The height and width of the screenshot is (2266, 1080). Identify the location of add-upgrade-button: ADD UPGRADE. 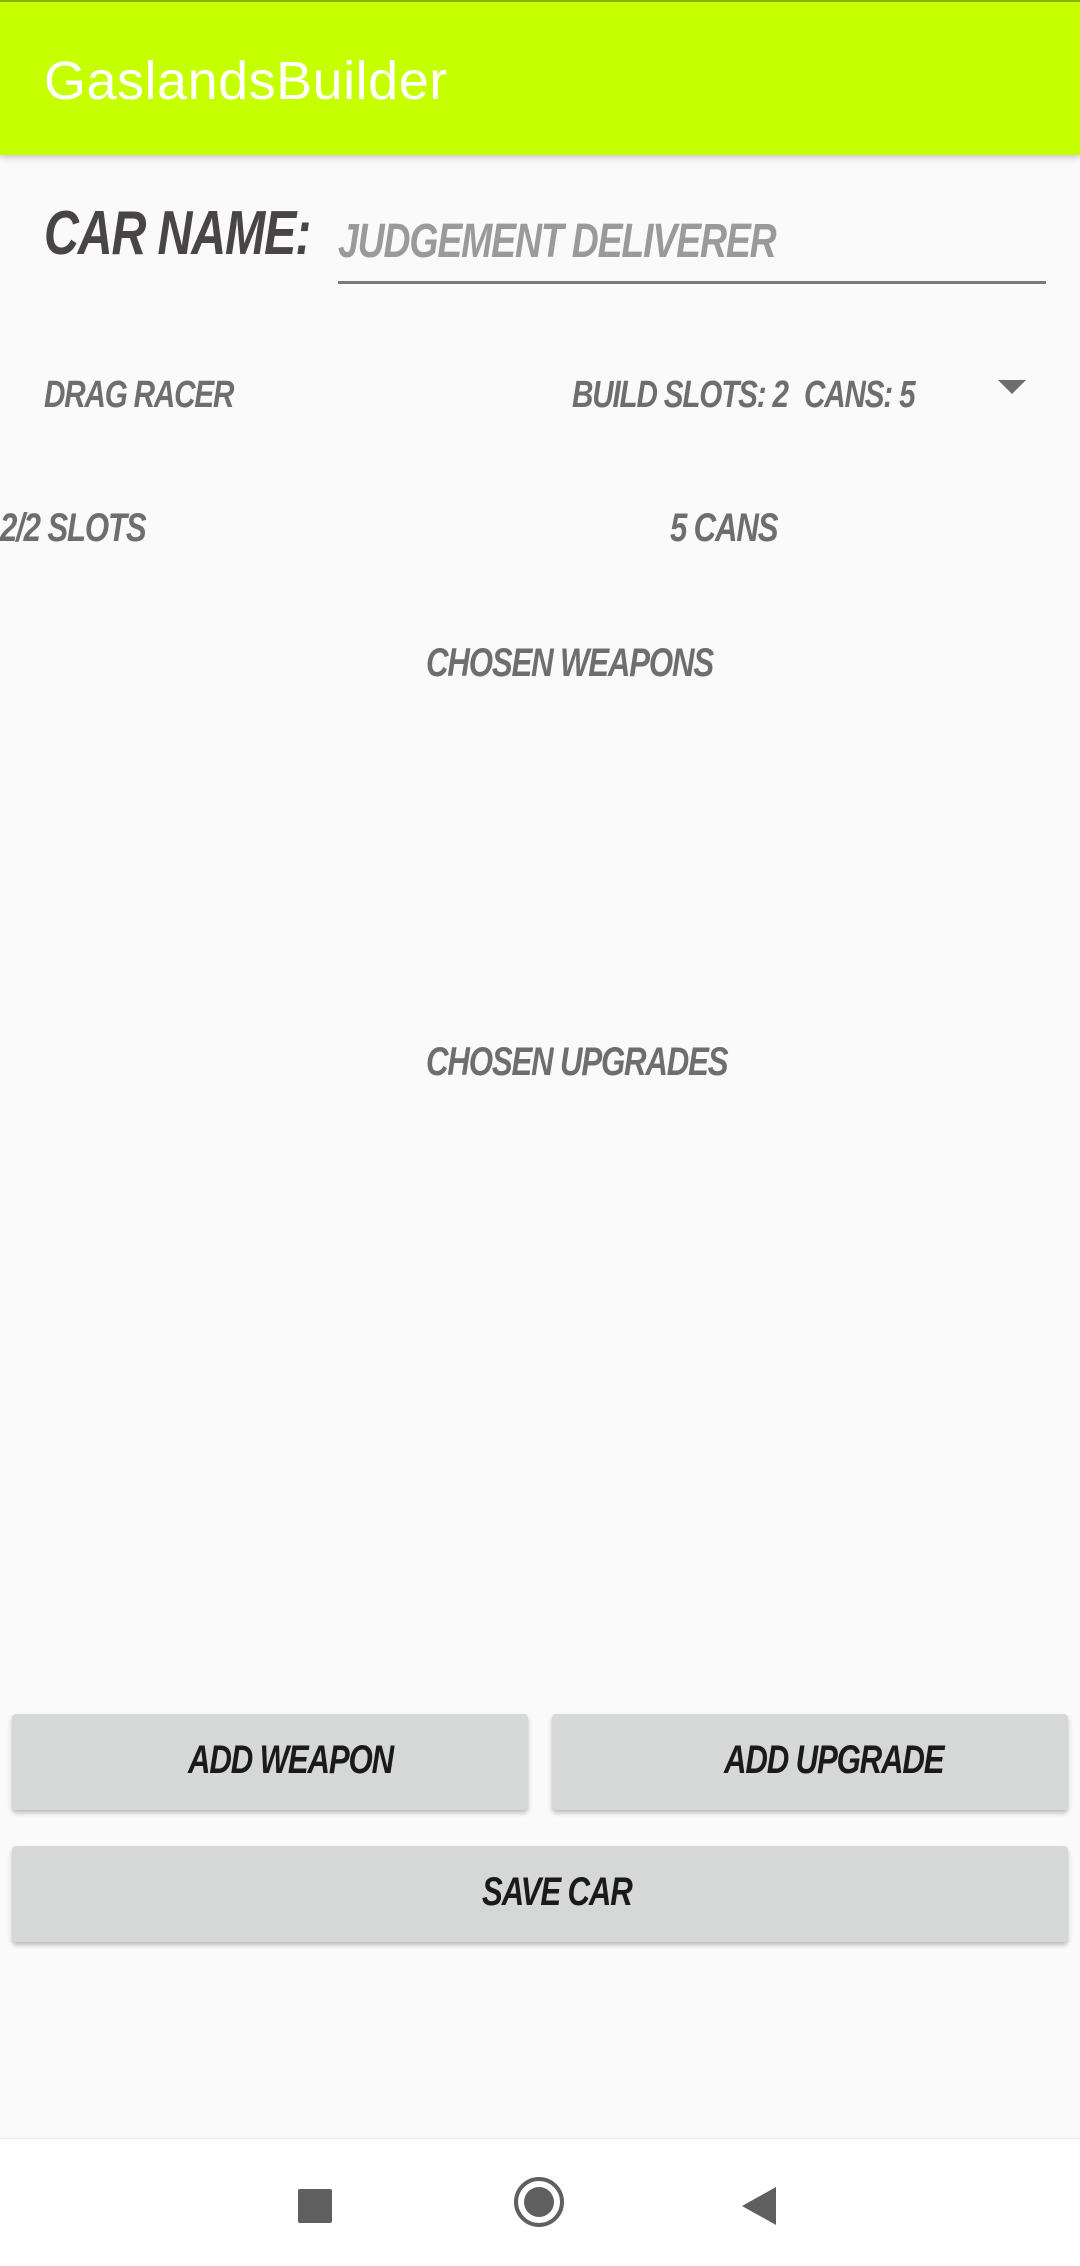
(810, 1762).